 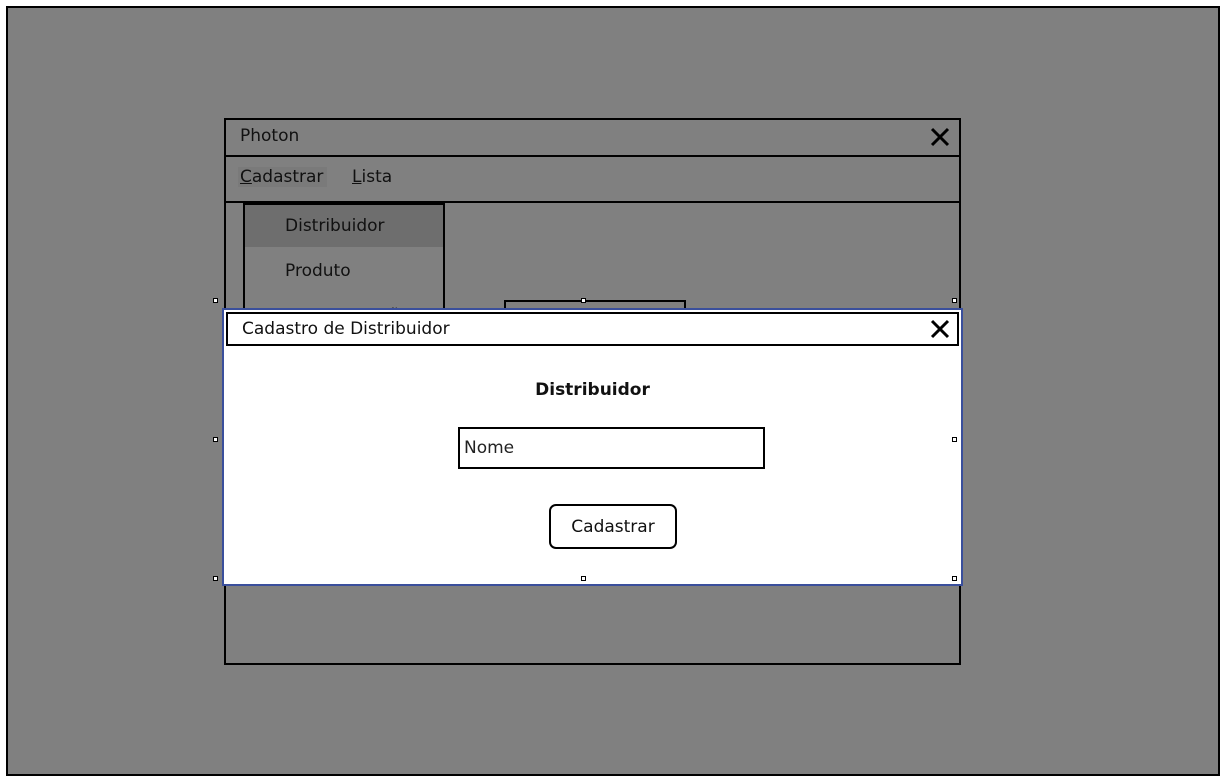 I want to click on dialog-title: Cadastro de Distribuidor, so click(x=346, y=329).